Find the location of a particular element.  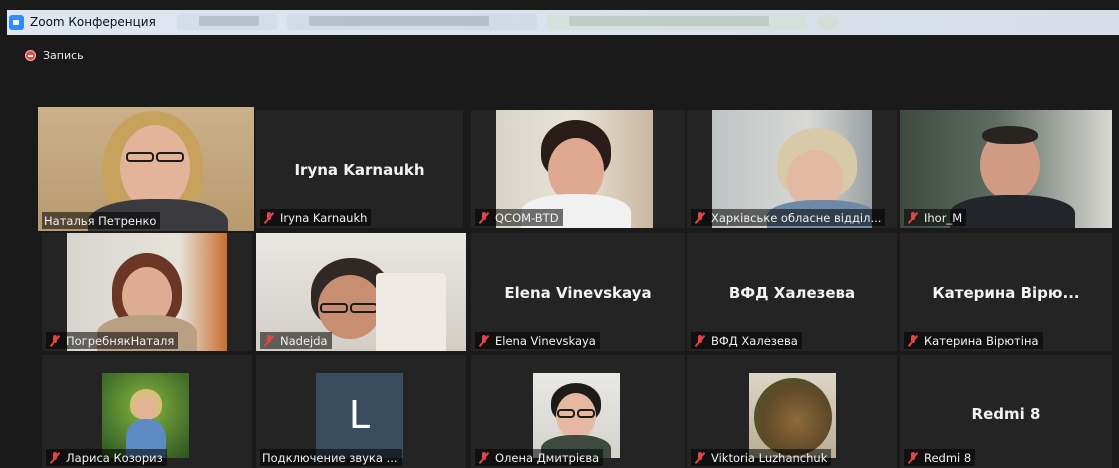

participant-nameplate: ВФД Халезева is located at coordinates (746, 340).